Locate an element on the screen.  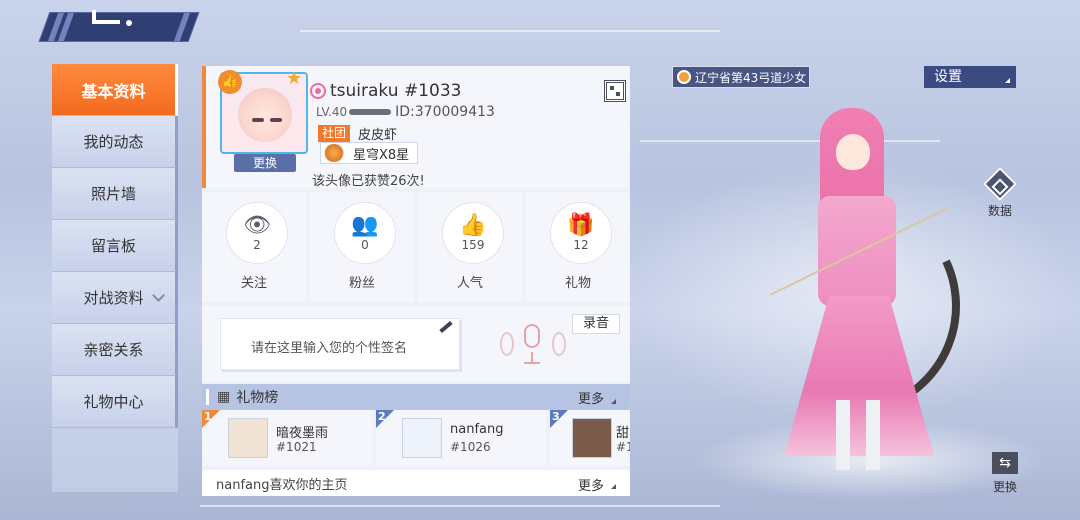
sidebar: 基本资料 我的动态 照片墙 留言板 对战资料 亲密关系 礼物中心 is located at coordinates (115, 278).